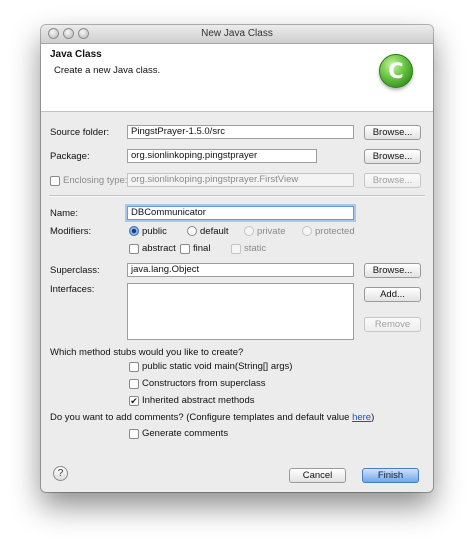 The image size is (474, 552). Describe the element at coordinates (240, 270) in the screenshot. I see `superclass-input: java.lang.Object` at that location.